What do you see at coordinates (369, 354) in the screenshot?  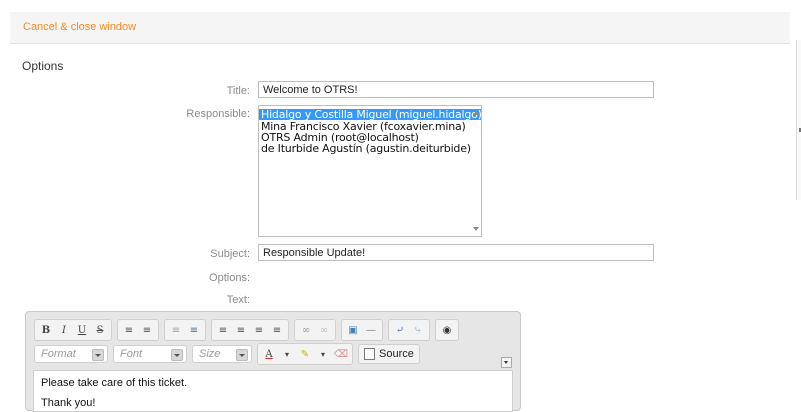 I see `document-icon` at bounding box center [369, 354].